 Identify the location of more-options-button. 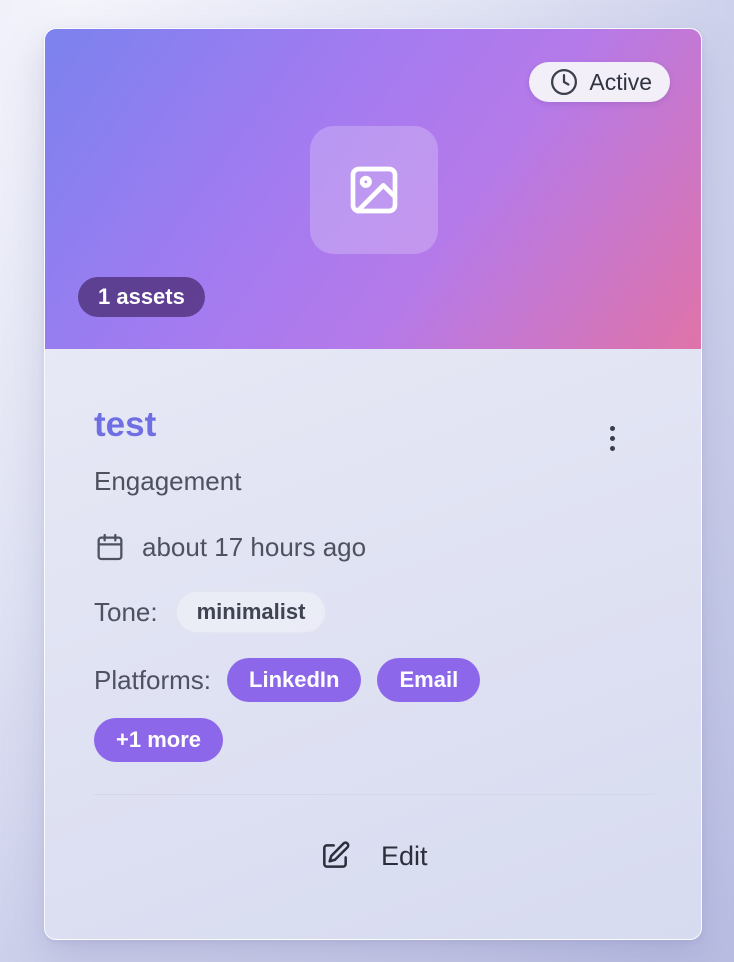
(612, 438).